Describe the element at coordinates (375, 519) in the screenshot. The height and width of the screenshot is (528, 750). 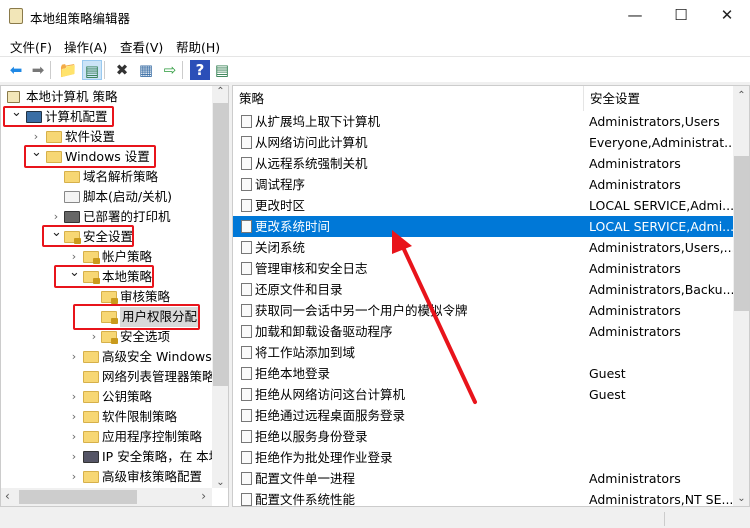
I see `status-bar` at that location.